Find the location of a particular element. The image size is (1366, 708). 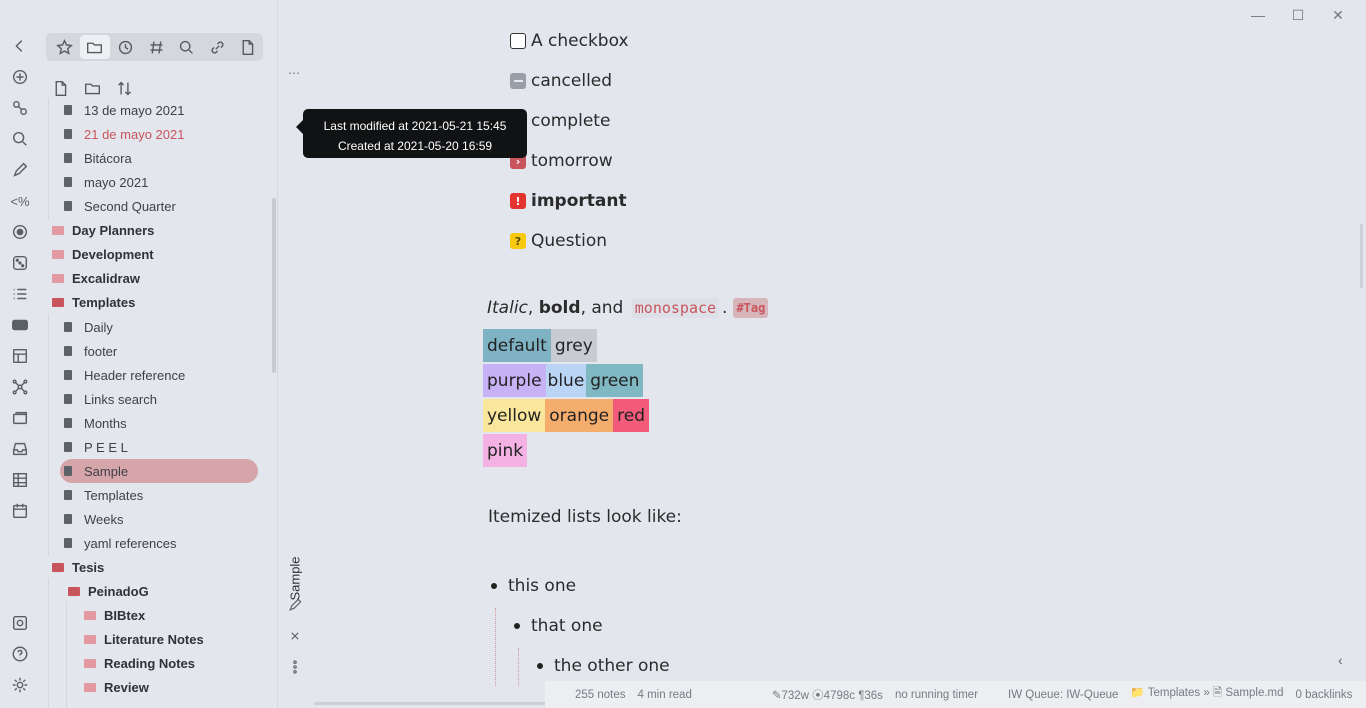

files-tab-icon is located at coordinates (95, 47).